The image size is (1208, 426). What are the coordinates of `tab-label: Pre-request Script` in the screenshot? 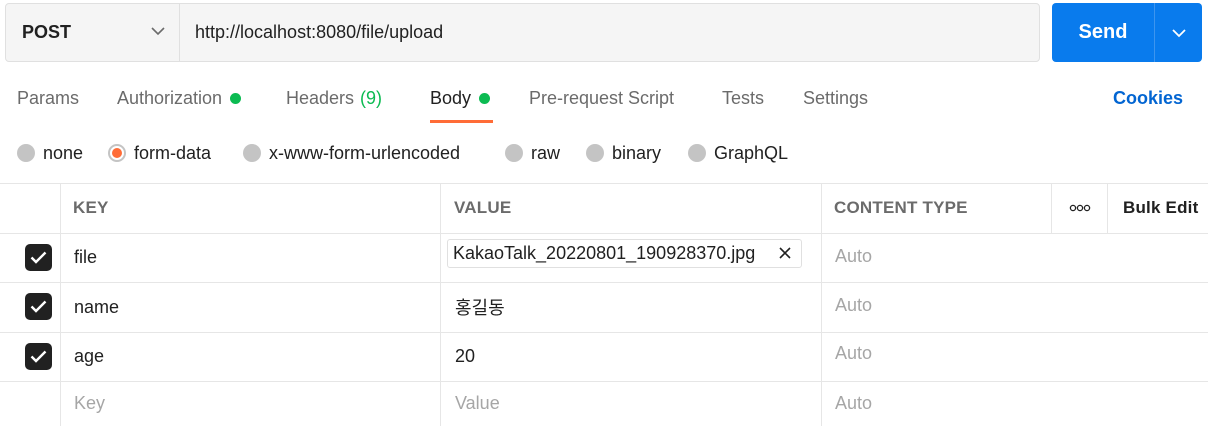 It's located at (602, 97).